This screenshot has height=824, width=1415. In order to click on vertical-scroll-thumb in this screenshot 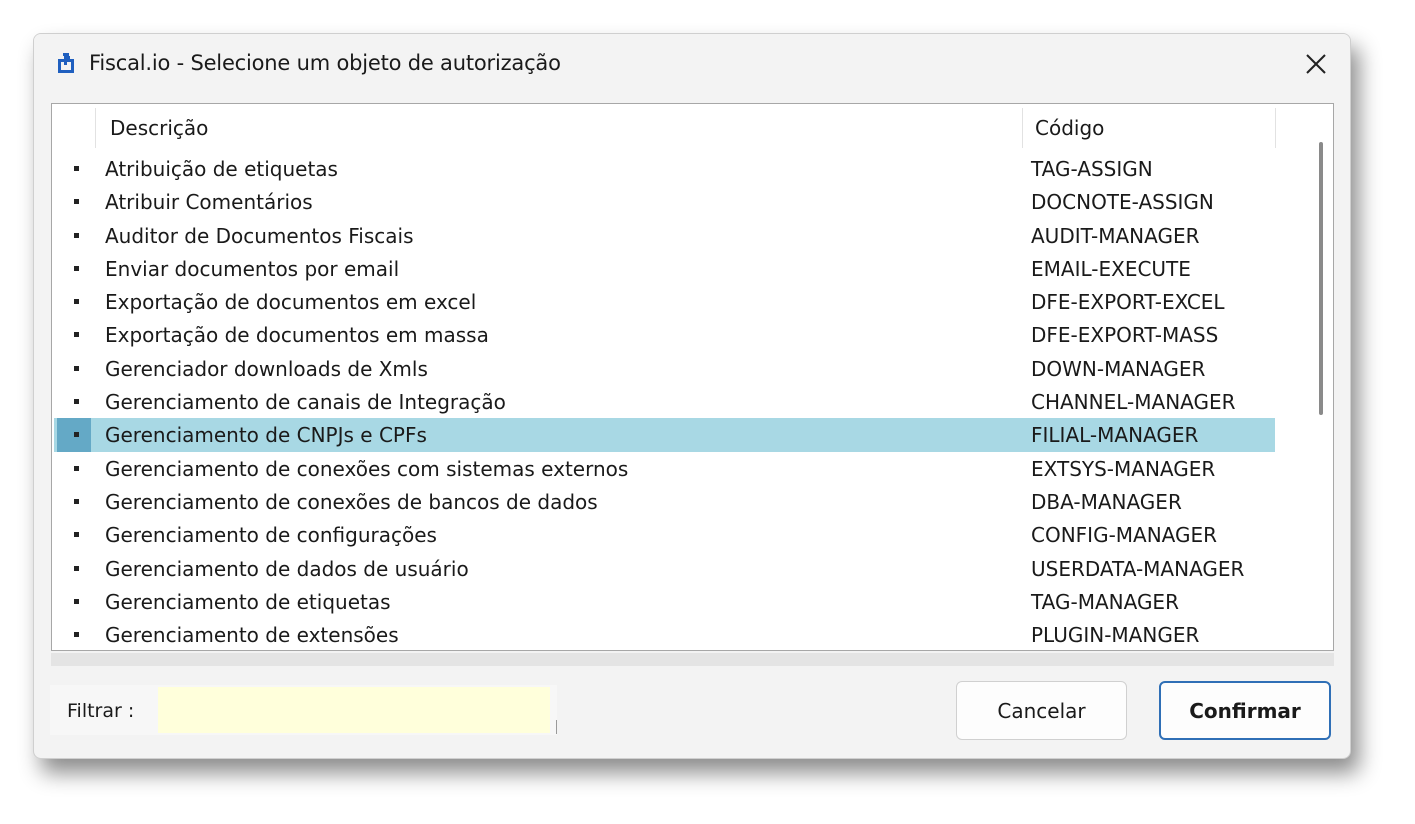, I will do `click(1321, 278)`.